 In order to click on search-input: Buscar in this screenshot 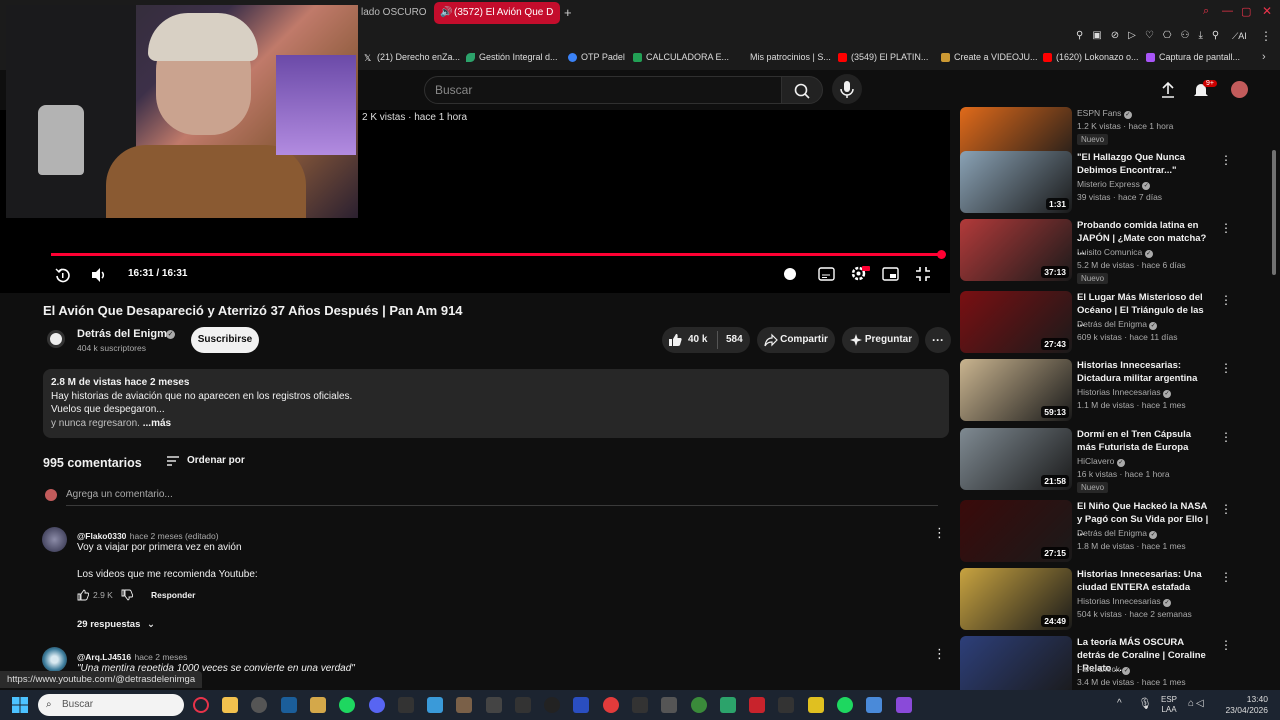, I will do `click(603, 90)`.